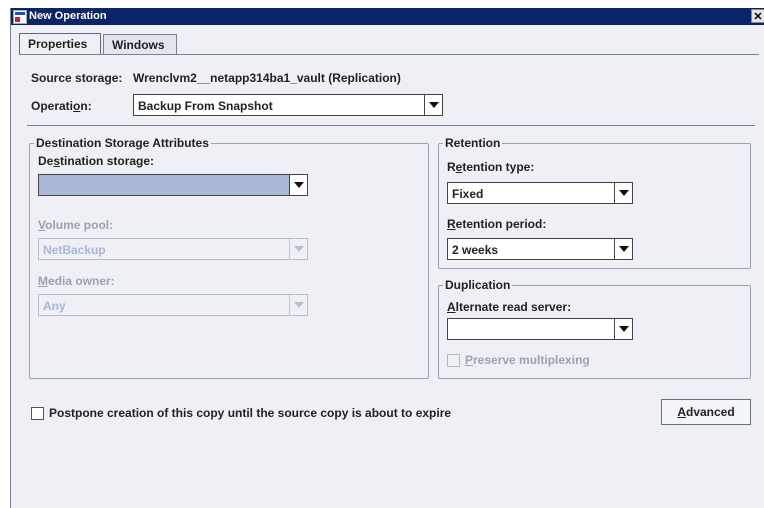 The image size is (764, 508). What do you see at coordinates (74, 250) in the screenshot?
I see `volume-pool-value: NetBackup` at bounding box center [74, 250].